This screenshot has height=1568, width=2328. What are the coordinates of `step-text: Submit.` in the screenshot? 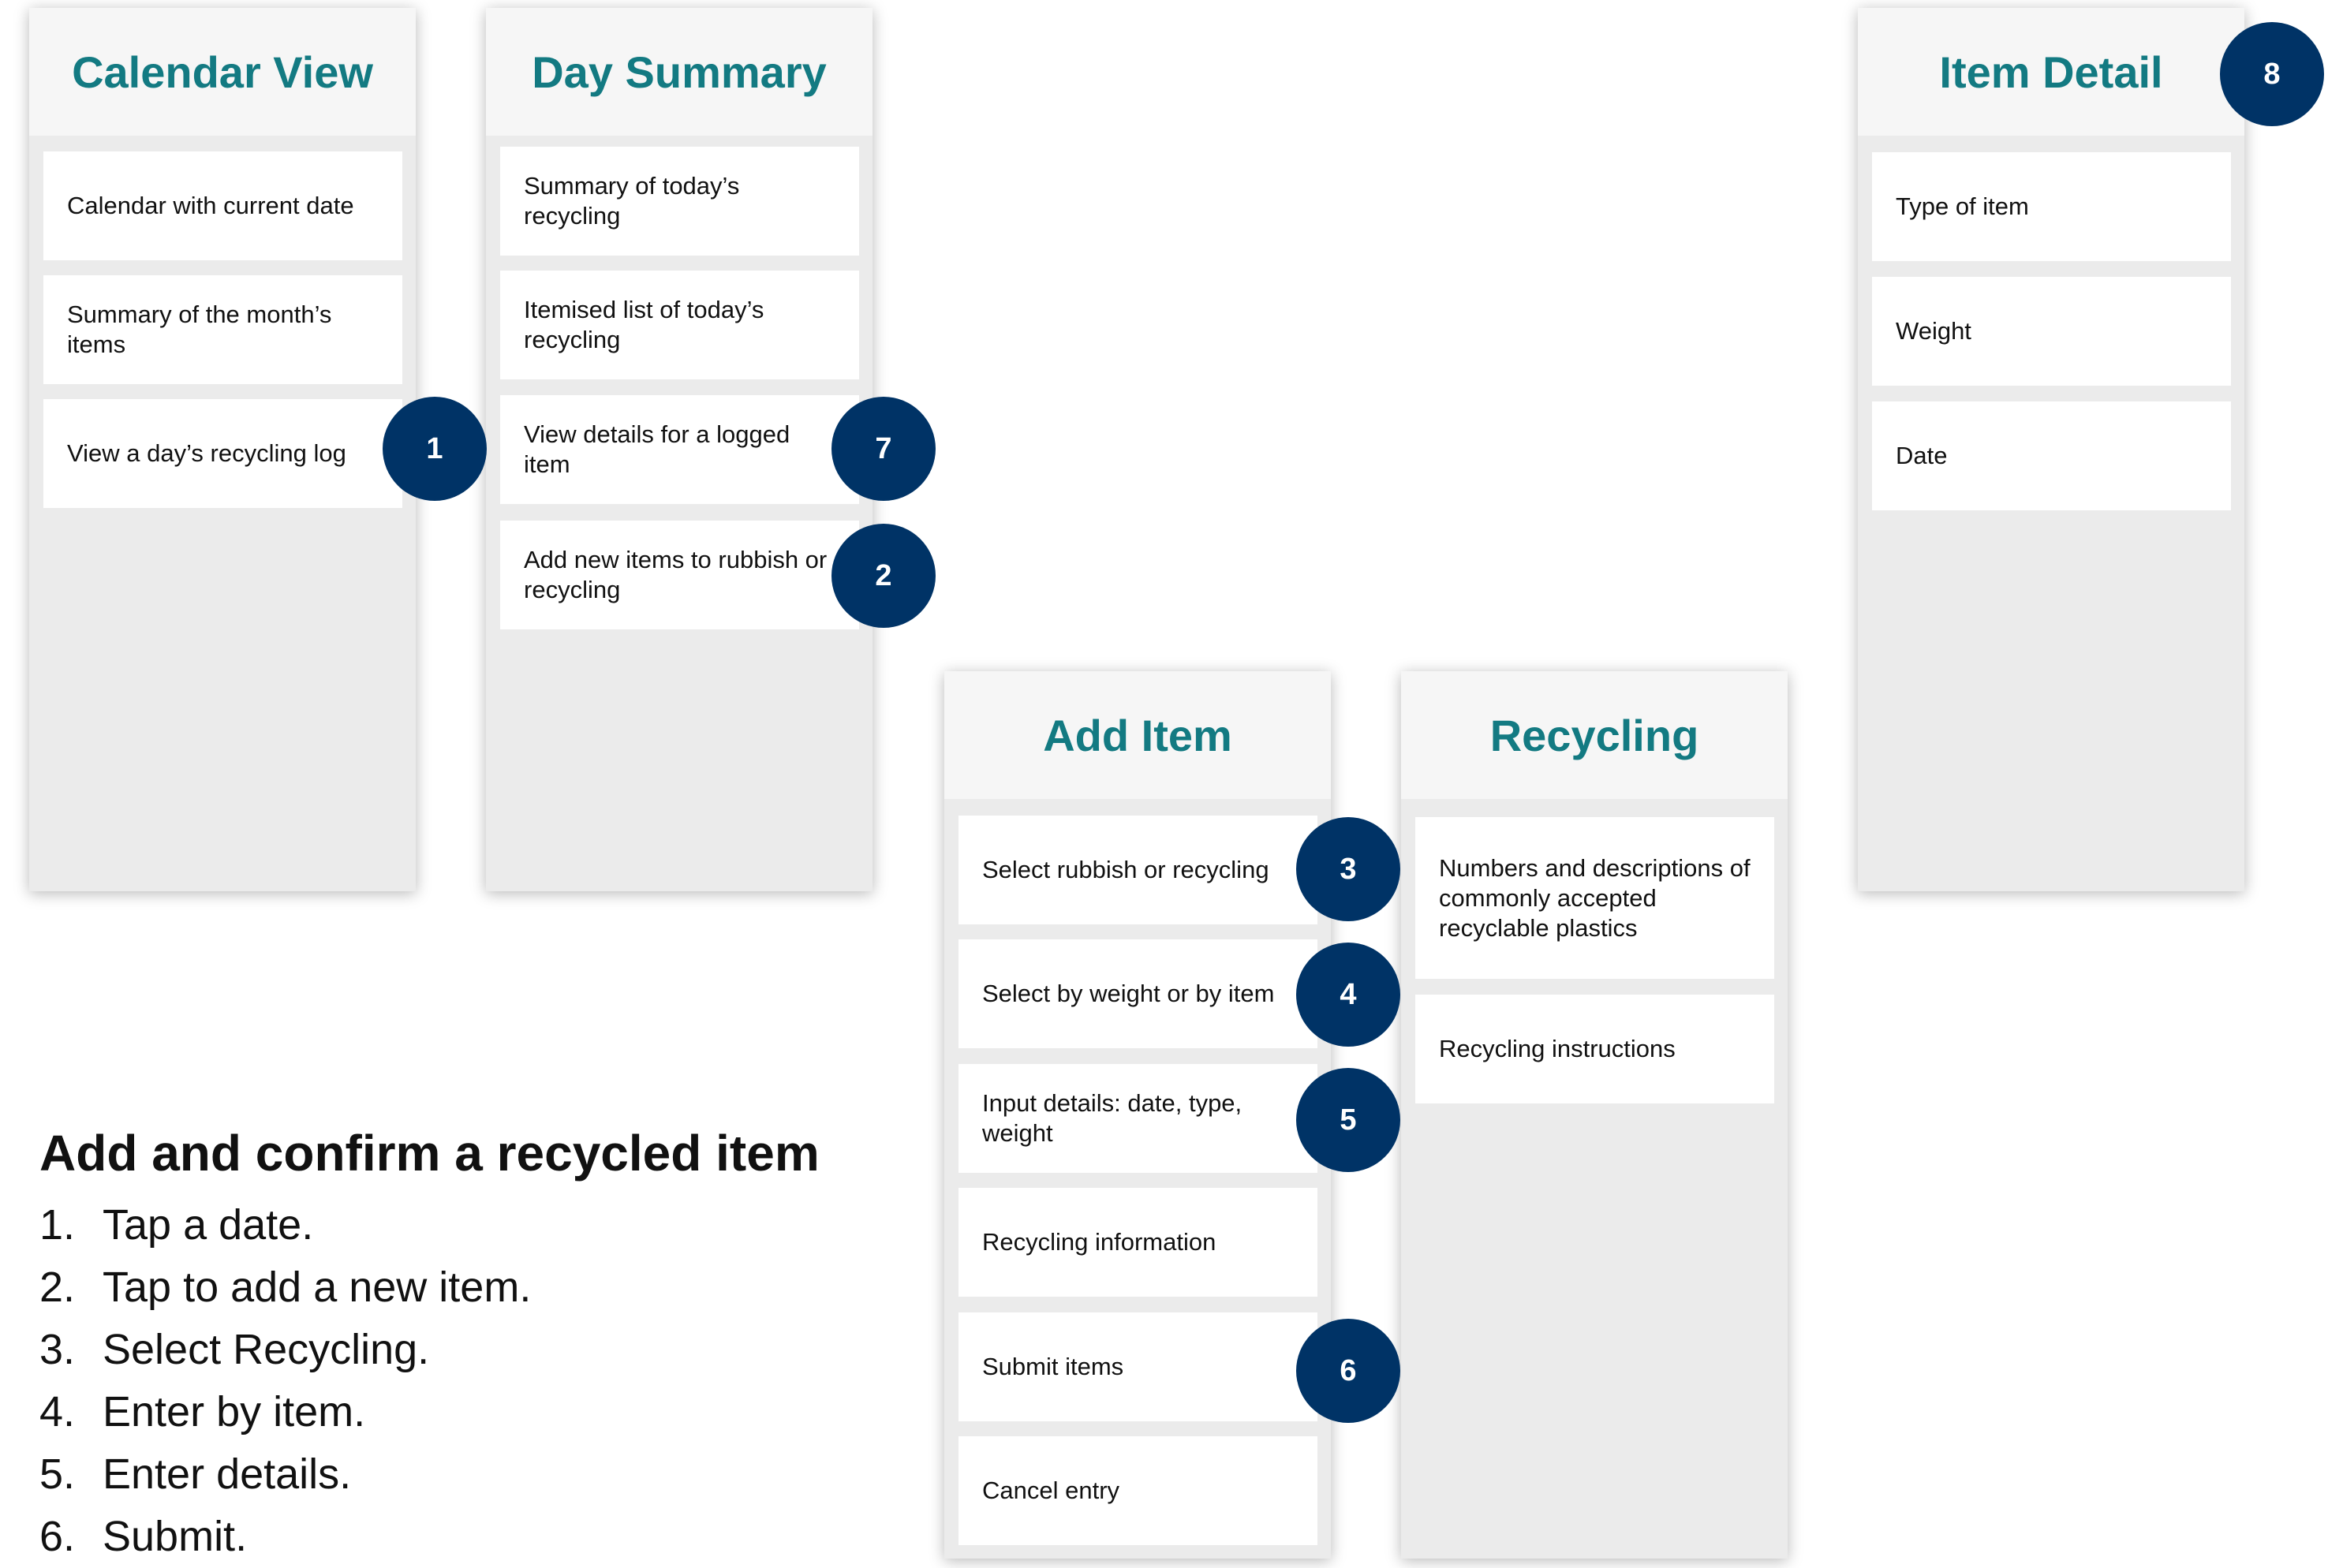 It's located at (175, 1536).